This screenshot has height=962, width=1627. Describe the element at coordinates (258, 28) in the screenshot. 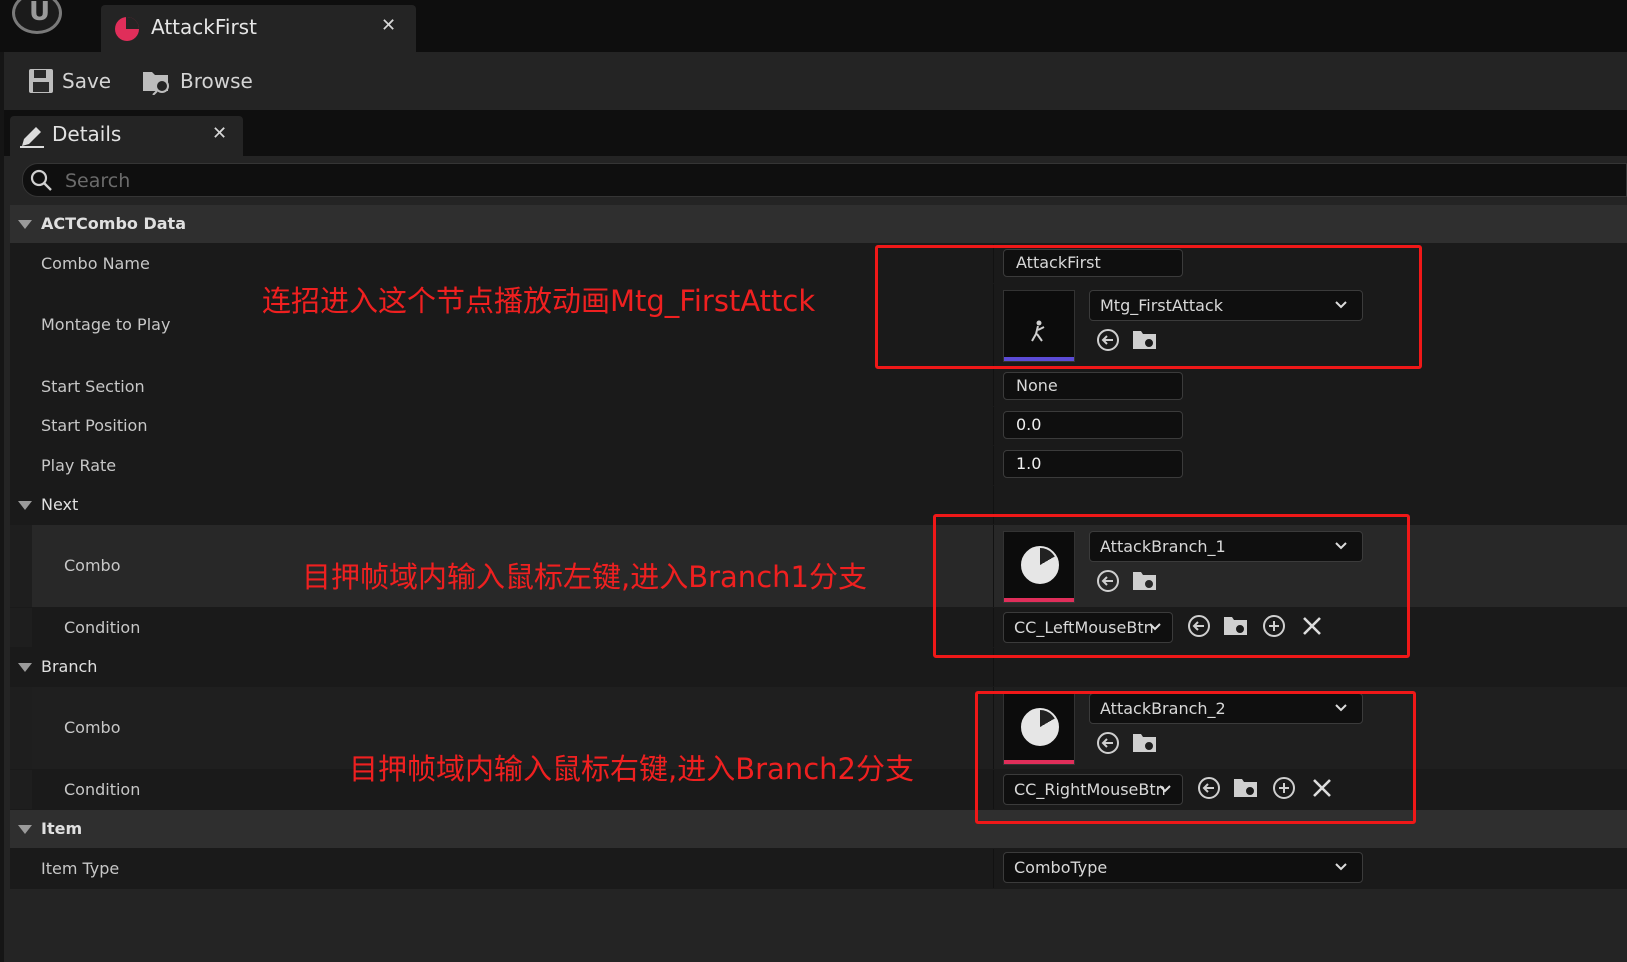

I see `document-tab: AttackFirst ✕` at that location.